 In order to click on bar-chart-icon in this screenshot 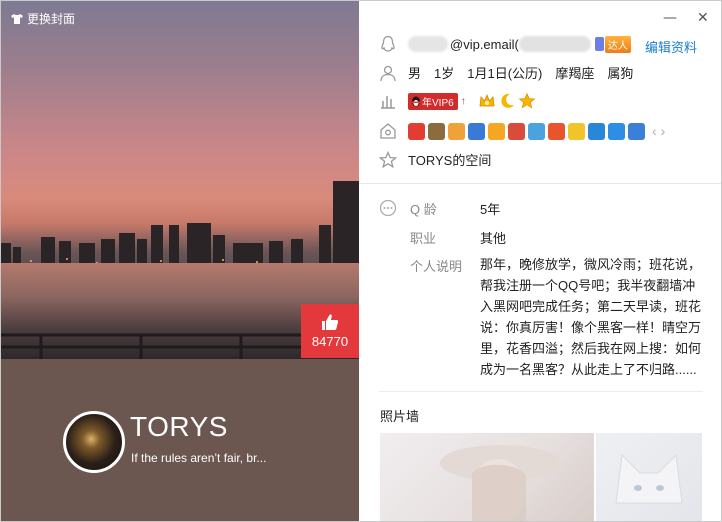, I will do `click(388, 102)`.